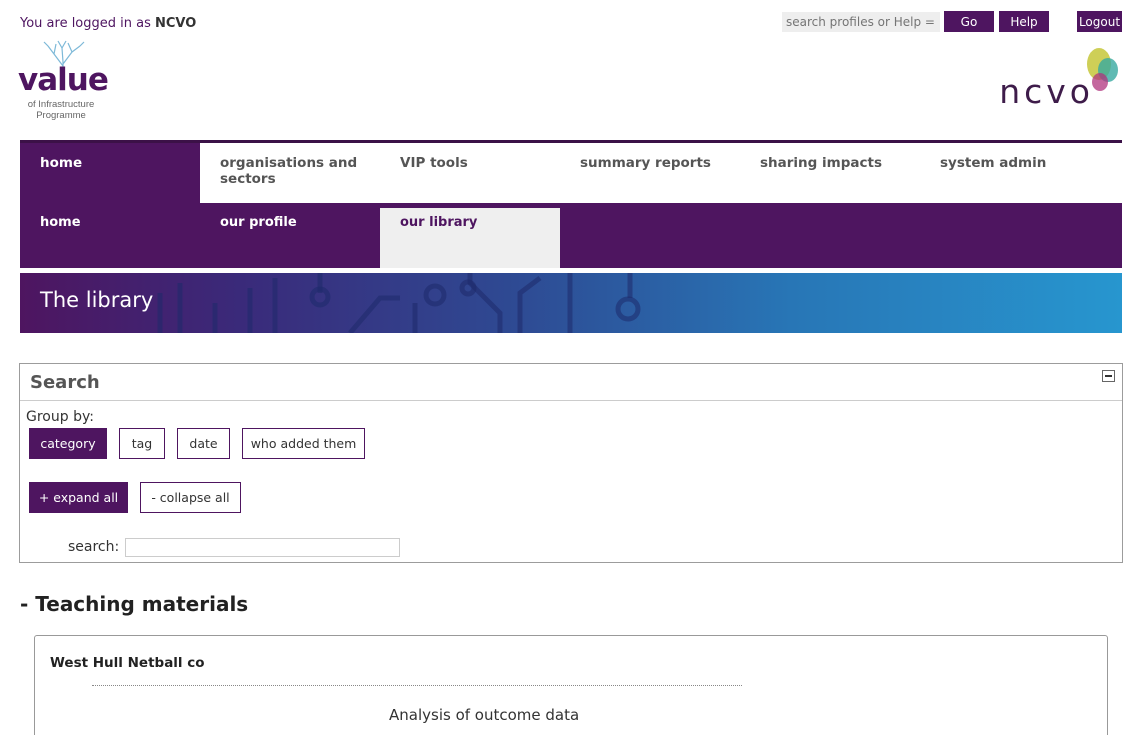 The width and height of the screenshot is (1142, 735). I want to click on library-item-title: Analysis of outcome data, so click(484, 715).